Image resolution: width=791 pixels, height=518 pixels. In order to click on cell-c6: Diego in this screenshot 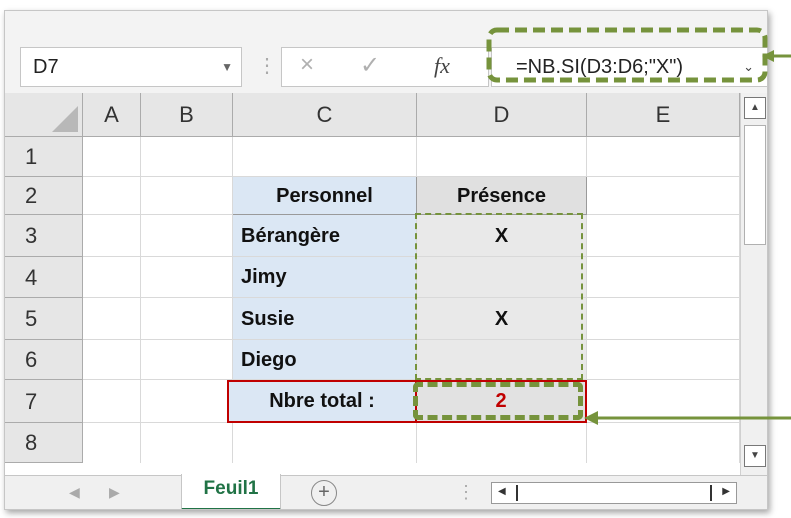, I will do `click(325, 360)`.